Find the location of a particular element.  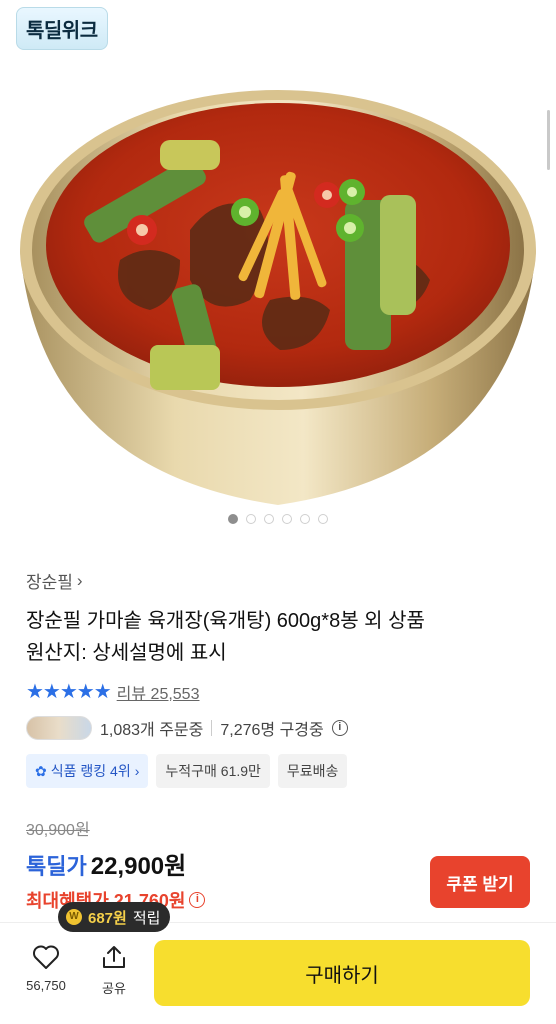

carousel-dots is located at coordinates (278, 519).